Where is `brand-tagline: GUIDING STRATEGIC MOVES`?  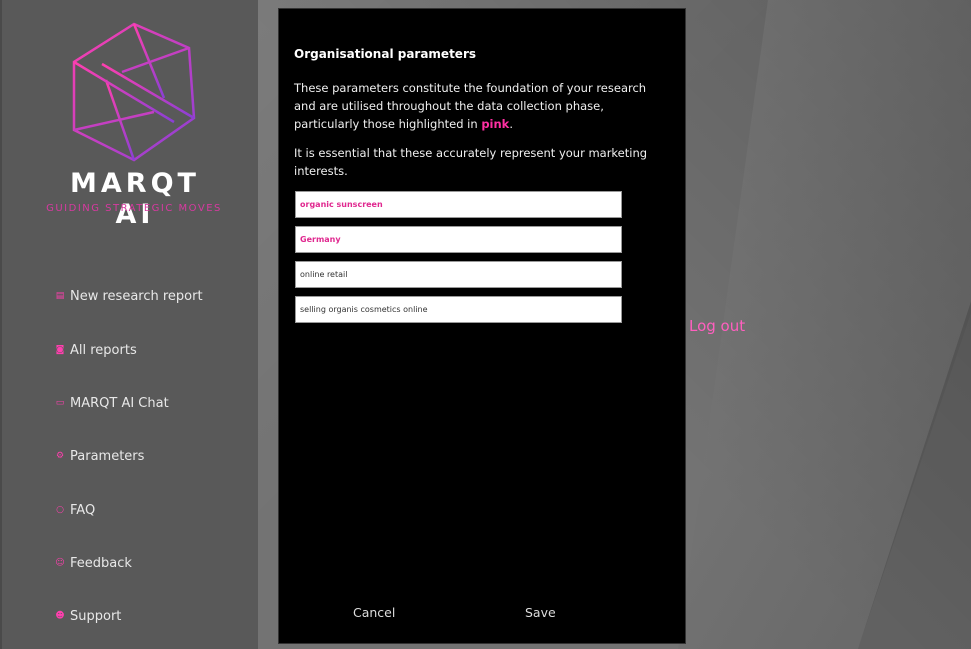
brand-tagline: GUIDING STRATEGIC MOVES is located at coordinates (134, 208).